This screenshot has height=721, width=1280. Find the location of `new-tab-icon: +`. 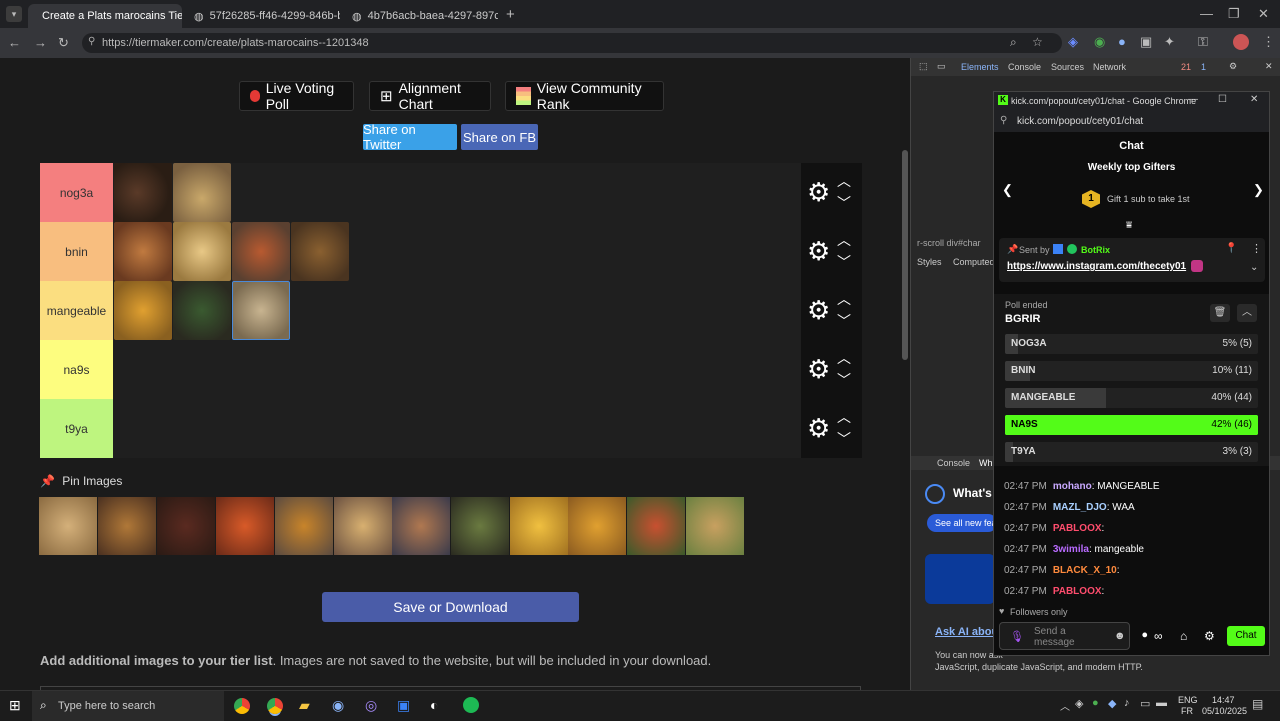

new-tab-icon: + is located at coordinates (510, 14).